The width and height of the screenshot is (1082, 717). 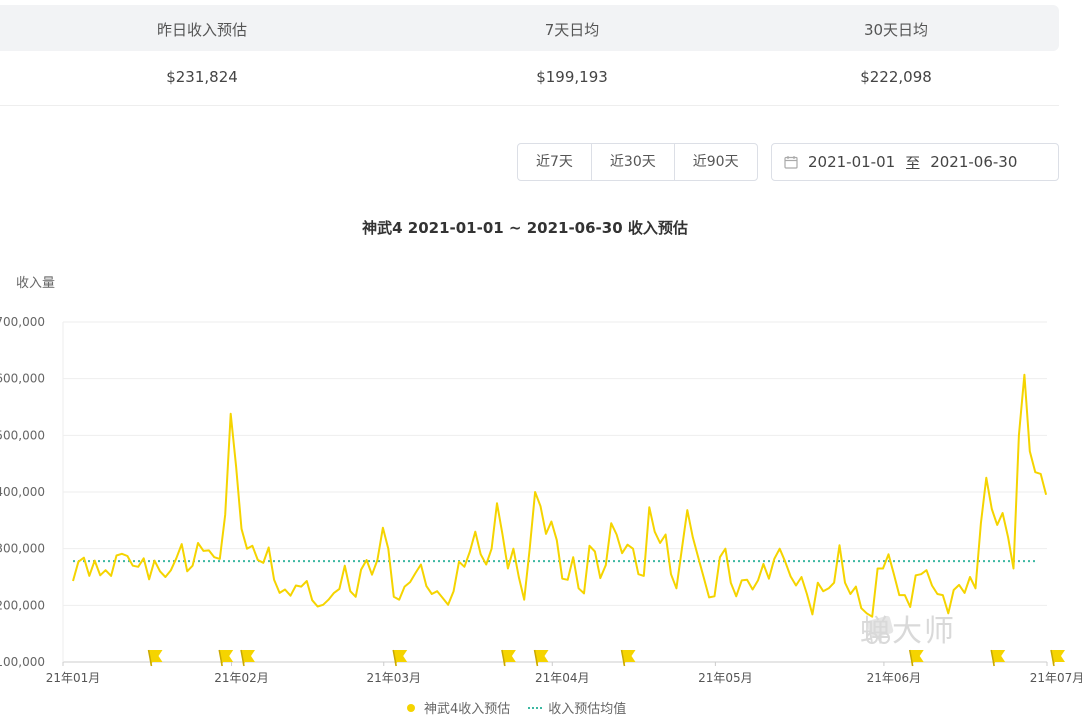 What do you see at coordinates (22, 662) in the screenshot?
I see `y-tick-label: 100,000` at bounding box center [22, 662].